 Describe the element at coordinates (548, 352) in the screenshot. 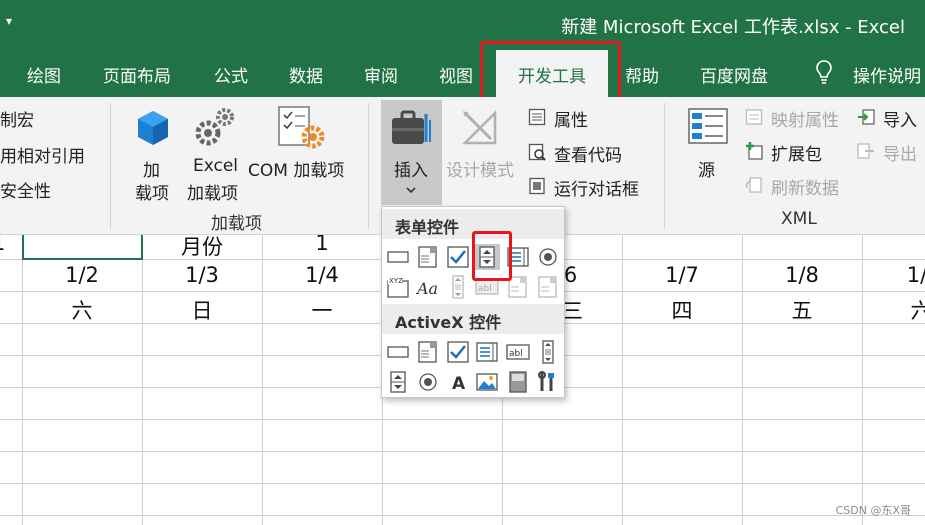

I see `activex-scroll-bar-icon` at that location.